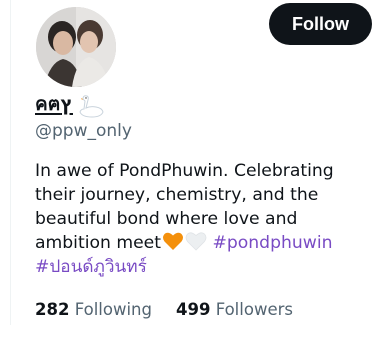 The image size is (390, 337). Describe the element at coordinates (113, 309) in the screenshot. I see `following-label: Following` at that location.